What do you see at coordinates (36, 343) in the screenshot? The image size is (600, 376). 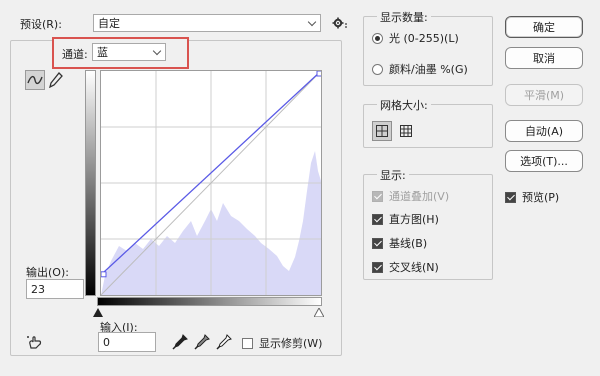 I see `targeted-adjustment-hand-icon` at bounding box center [36, 343].